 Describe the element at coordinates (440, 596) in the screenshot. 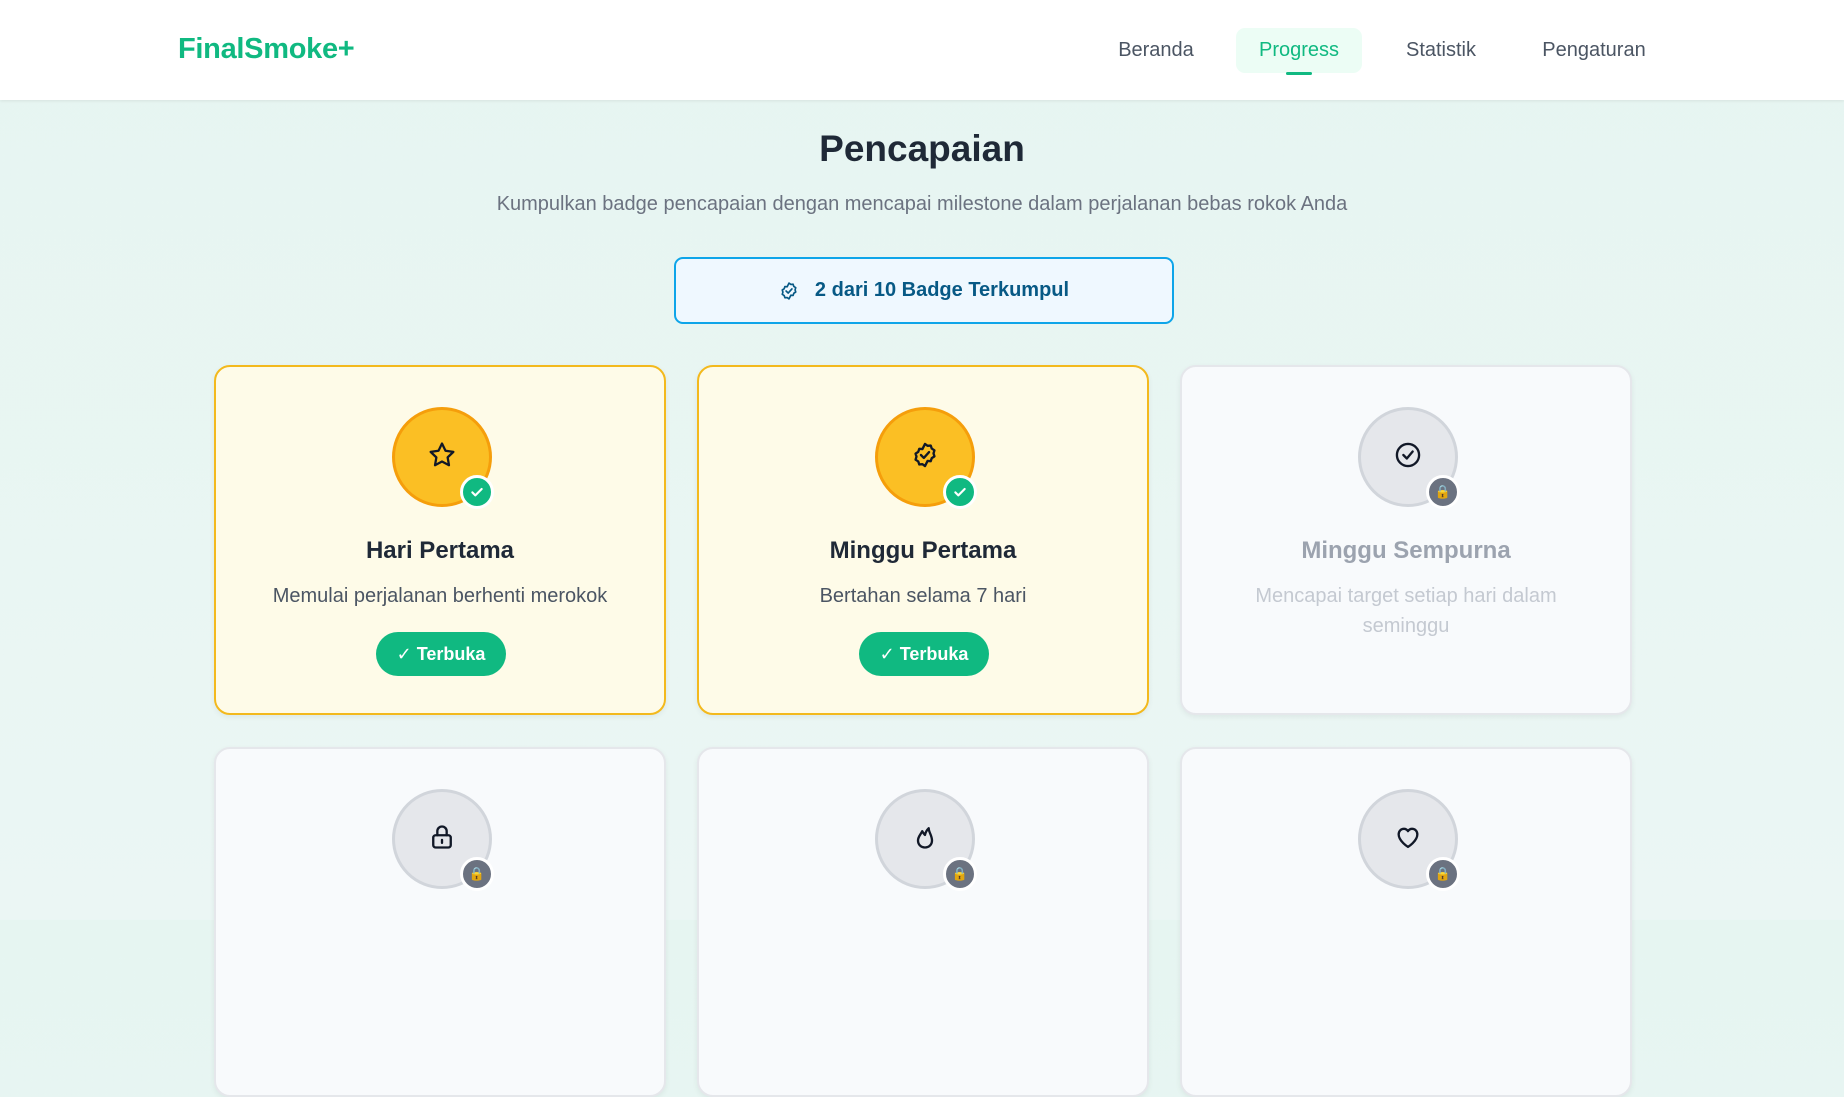

I see `badge-description: Memulai perjalanan berhenti merokok` at that location.